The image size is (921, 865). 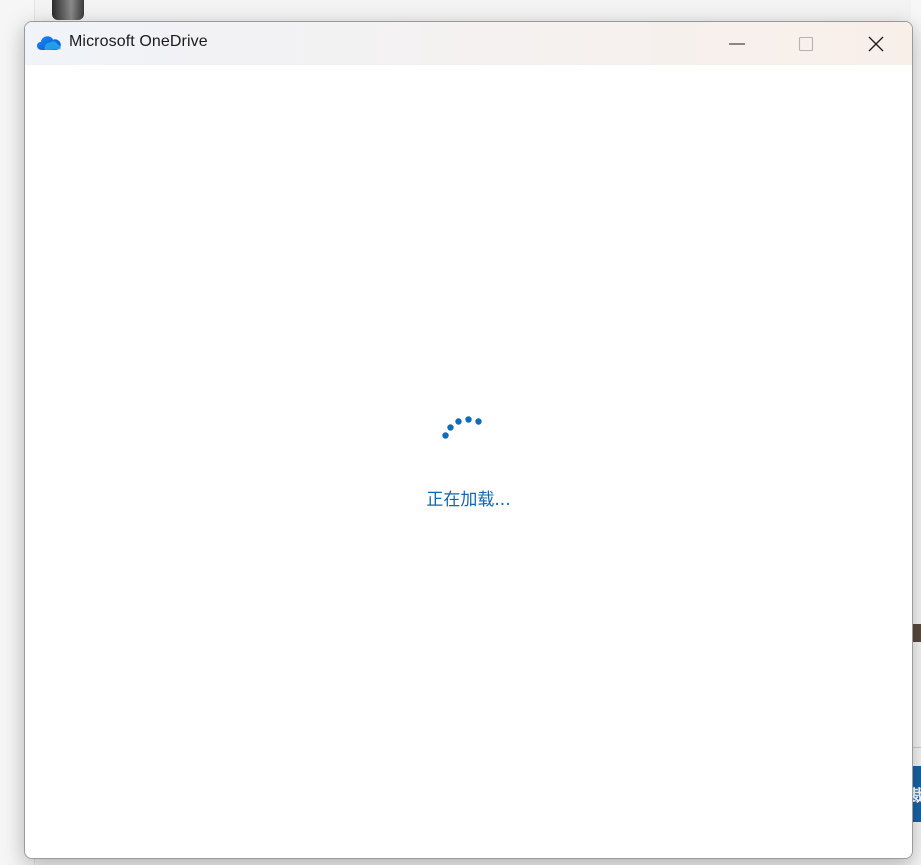 I want to click on minimize-icon, so click(x=737, y=43).